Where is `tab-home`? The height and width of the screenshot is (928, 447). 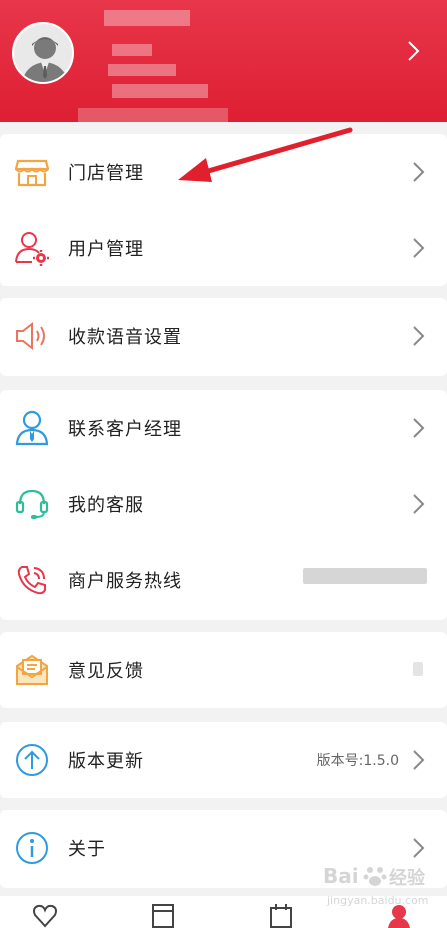 tab-home is located at coordinates (45, 915).